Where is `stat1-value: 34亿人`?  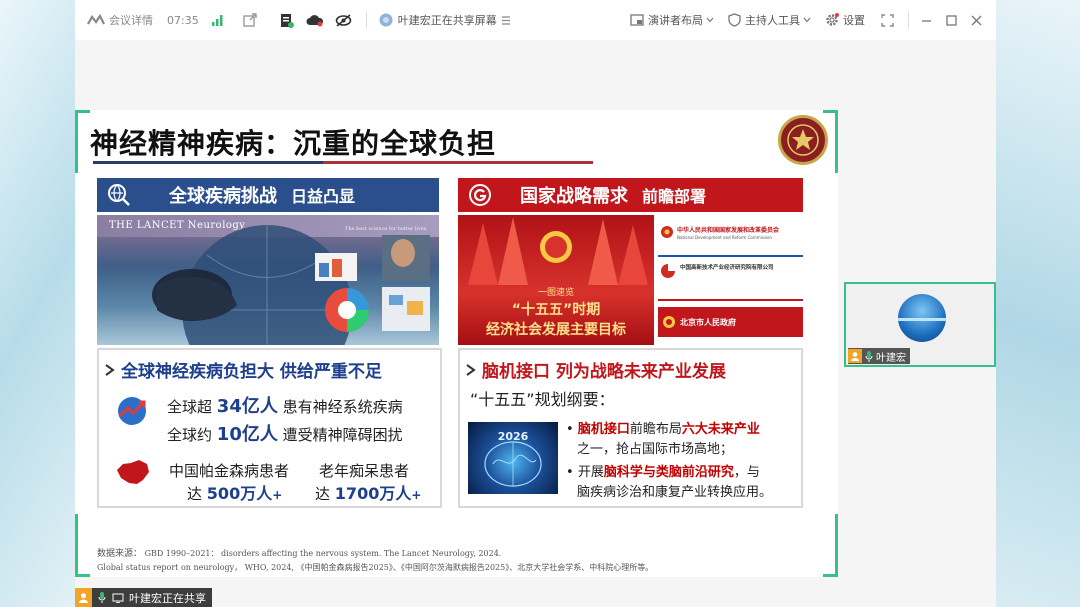 stat1-value: 34亿人 is located at coordinates (247, 406).